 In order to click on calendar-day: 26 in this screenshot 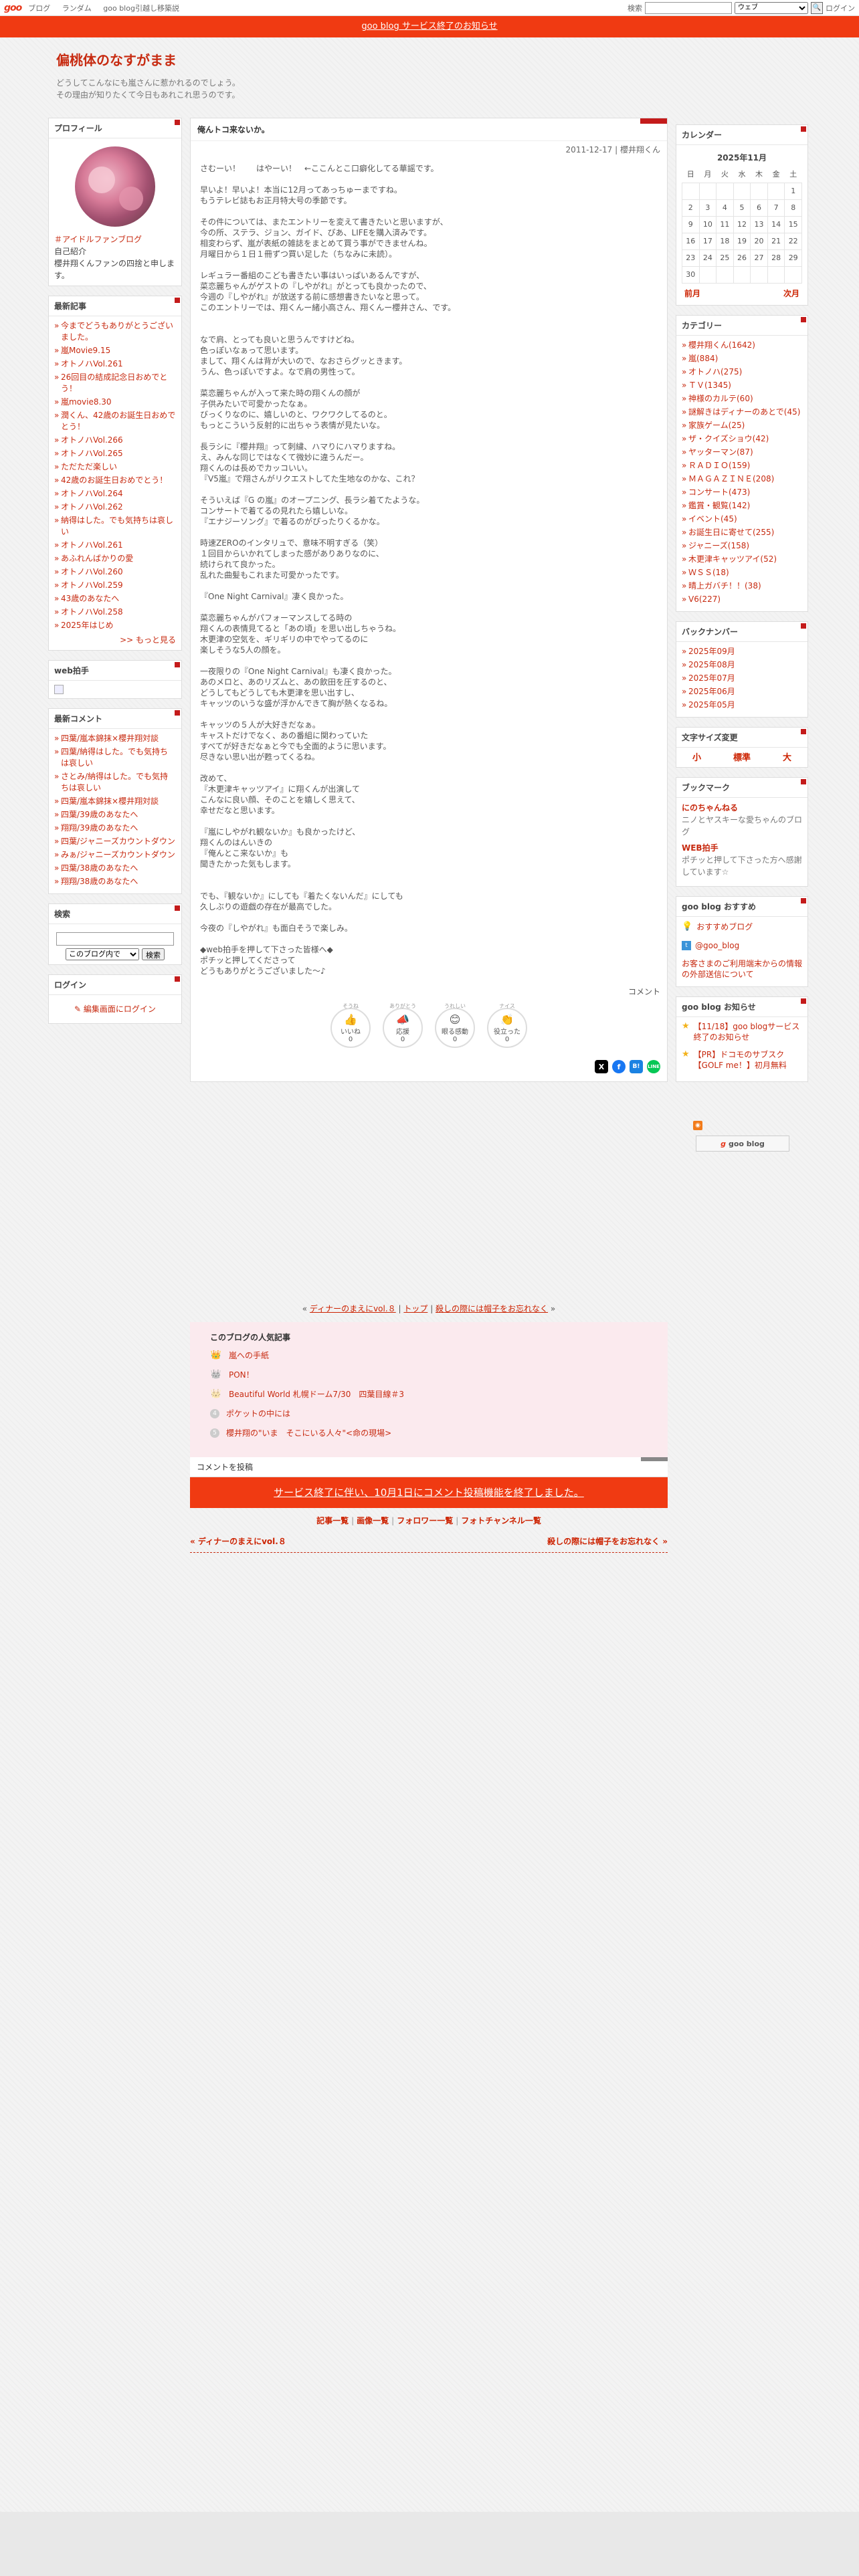, I will do `click(742, 258)`.